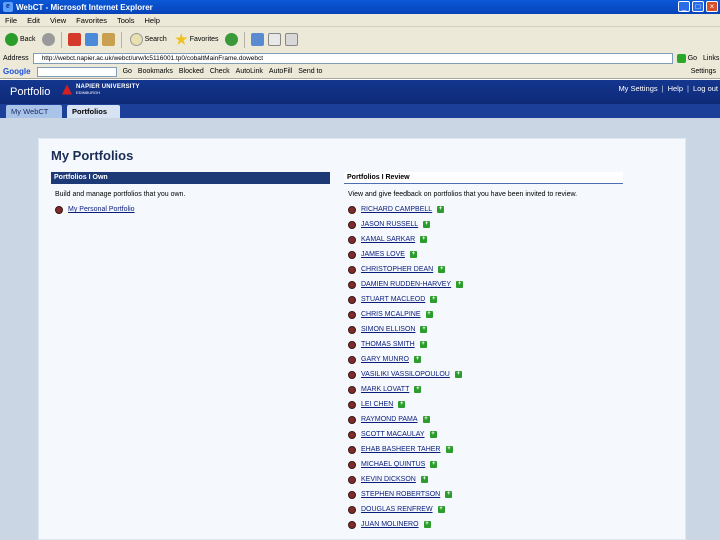 This screenshot has width=720, height=540. Describe the element at coordinates (231, 39) in the screenshot. I see `media-icon` at that location.